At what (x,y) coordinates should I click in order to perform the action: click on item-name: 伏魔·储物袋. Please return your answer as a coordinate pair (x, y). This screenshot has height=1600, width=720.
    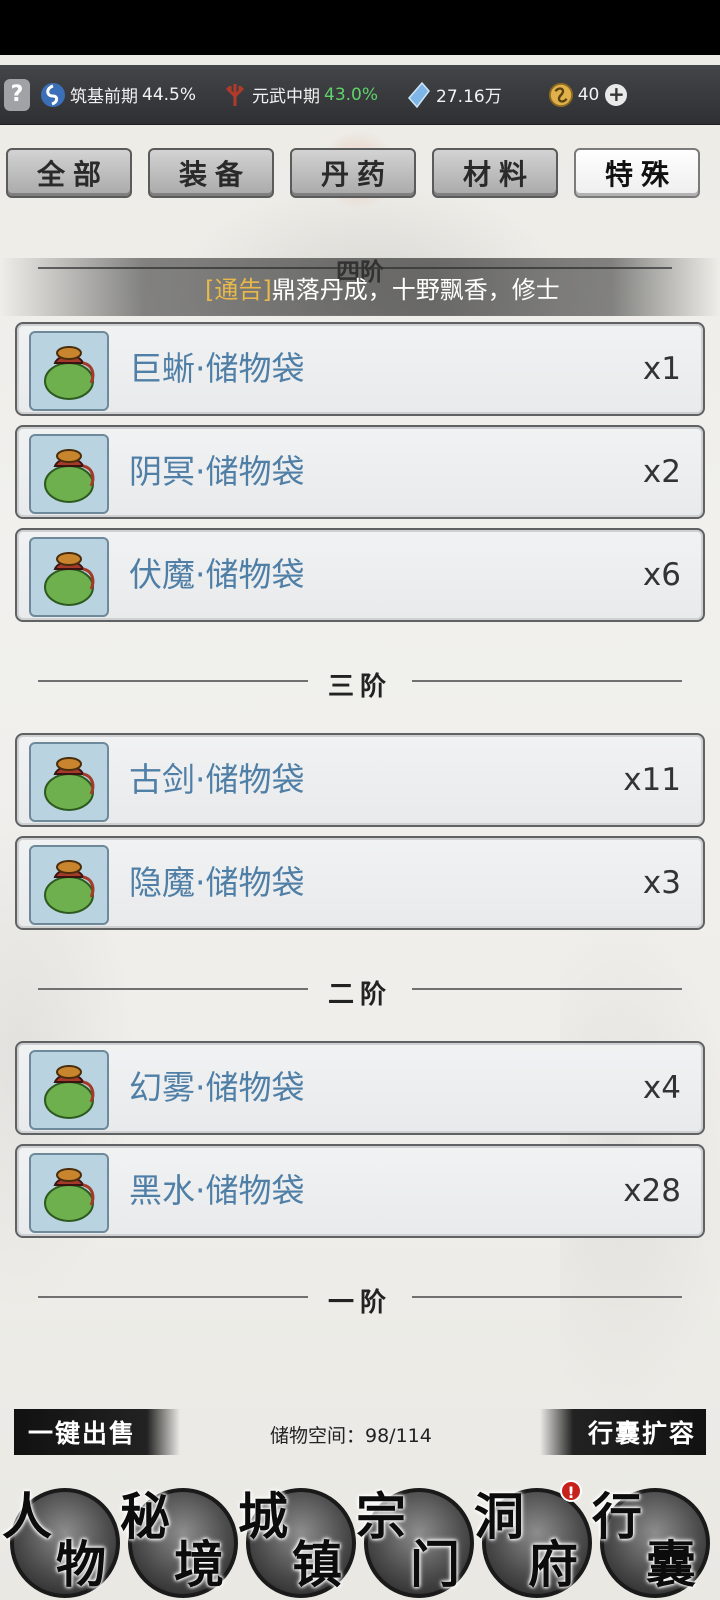
    Looking at the image, I should click on (217, 574).